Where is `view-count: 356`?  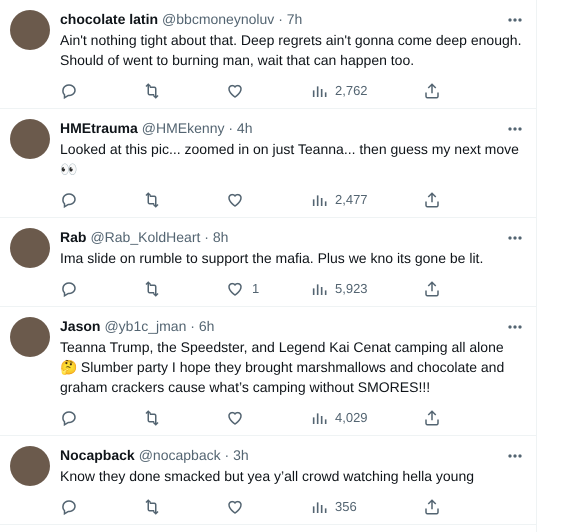 view-count: 356 is located at coordinates (346, 507).